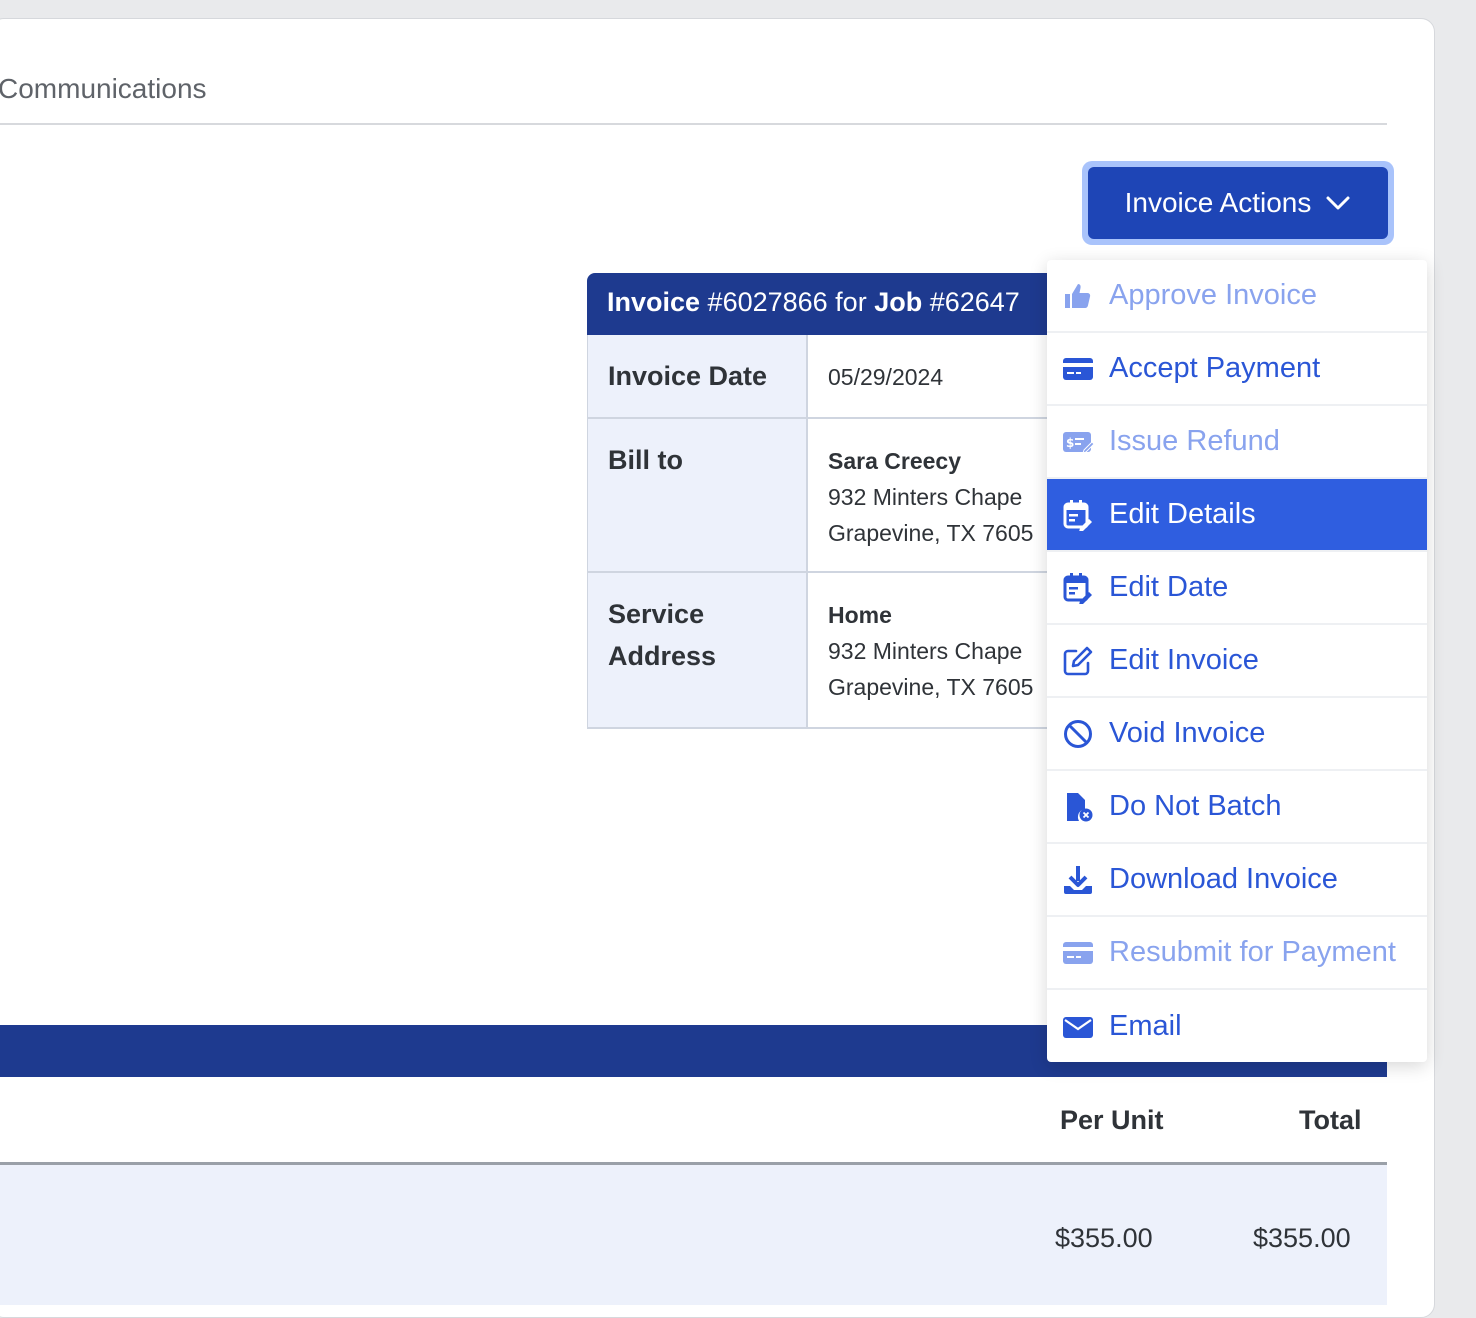  What do you see at coordinates (1078, 296) in the screenshot?
I see `thumbs-up-icon` at bounding box center [1078, 296].